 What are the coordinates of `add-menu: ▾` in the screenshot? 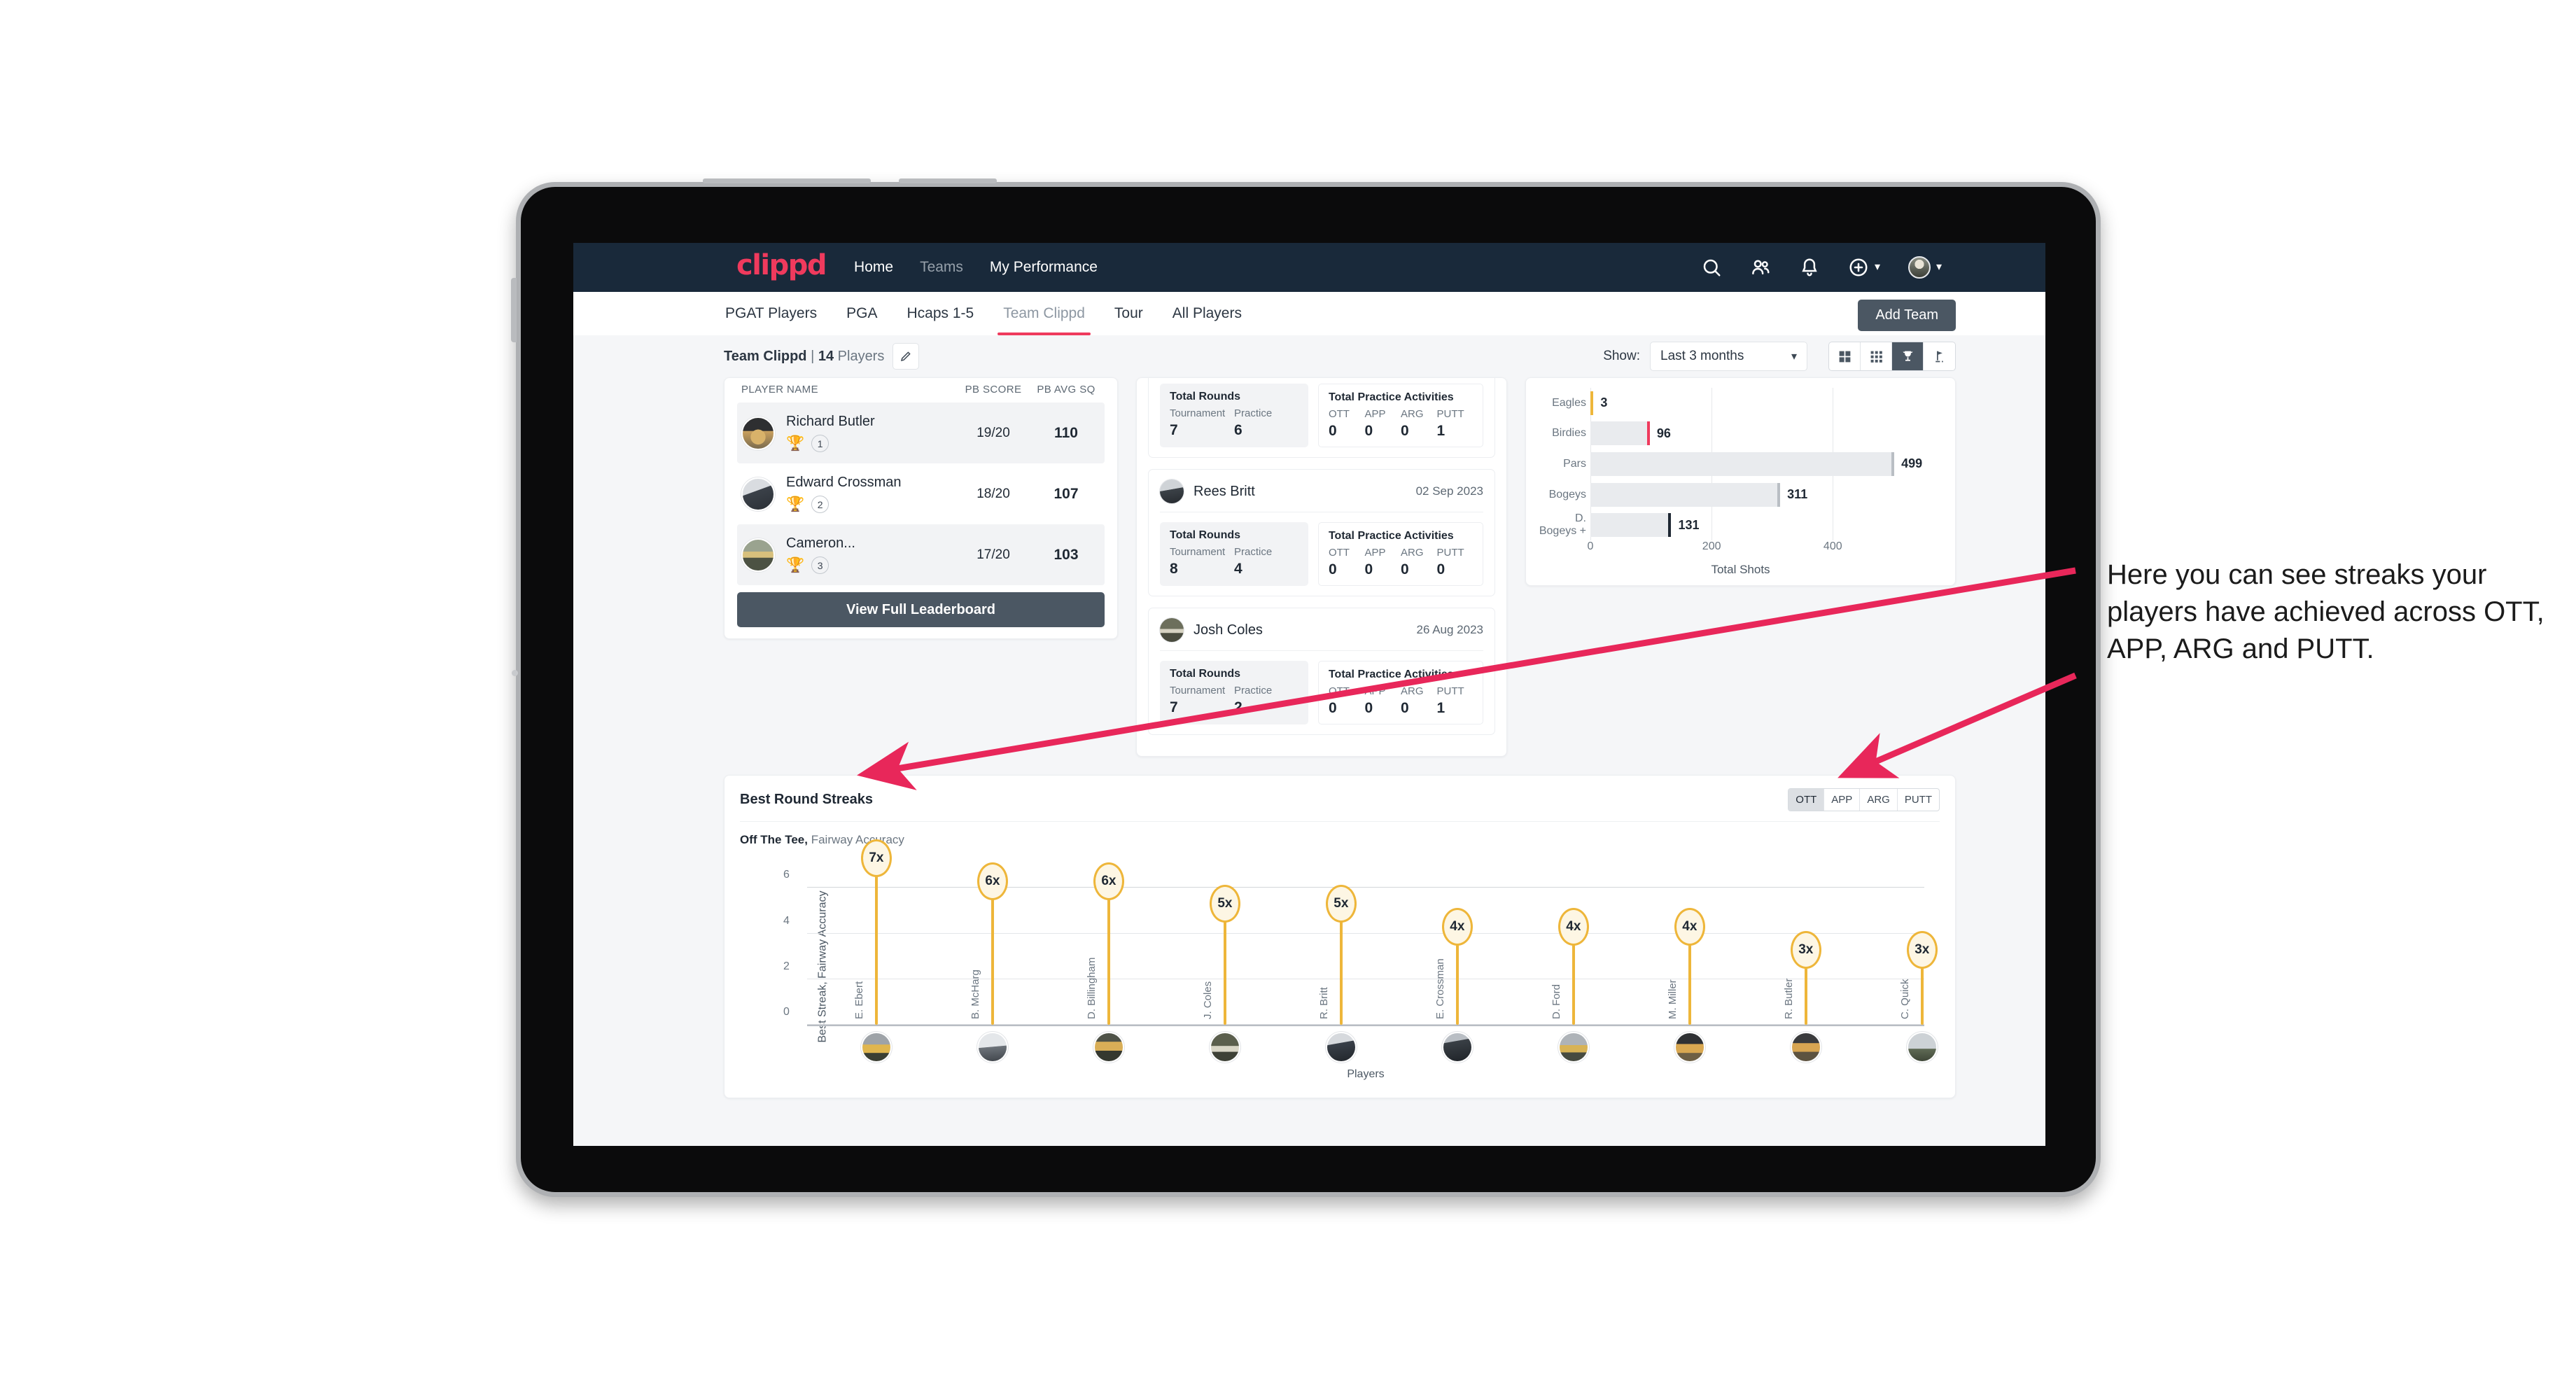 It's located at (1864, 267).